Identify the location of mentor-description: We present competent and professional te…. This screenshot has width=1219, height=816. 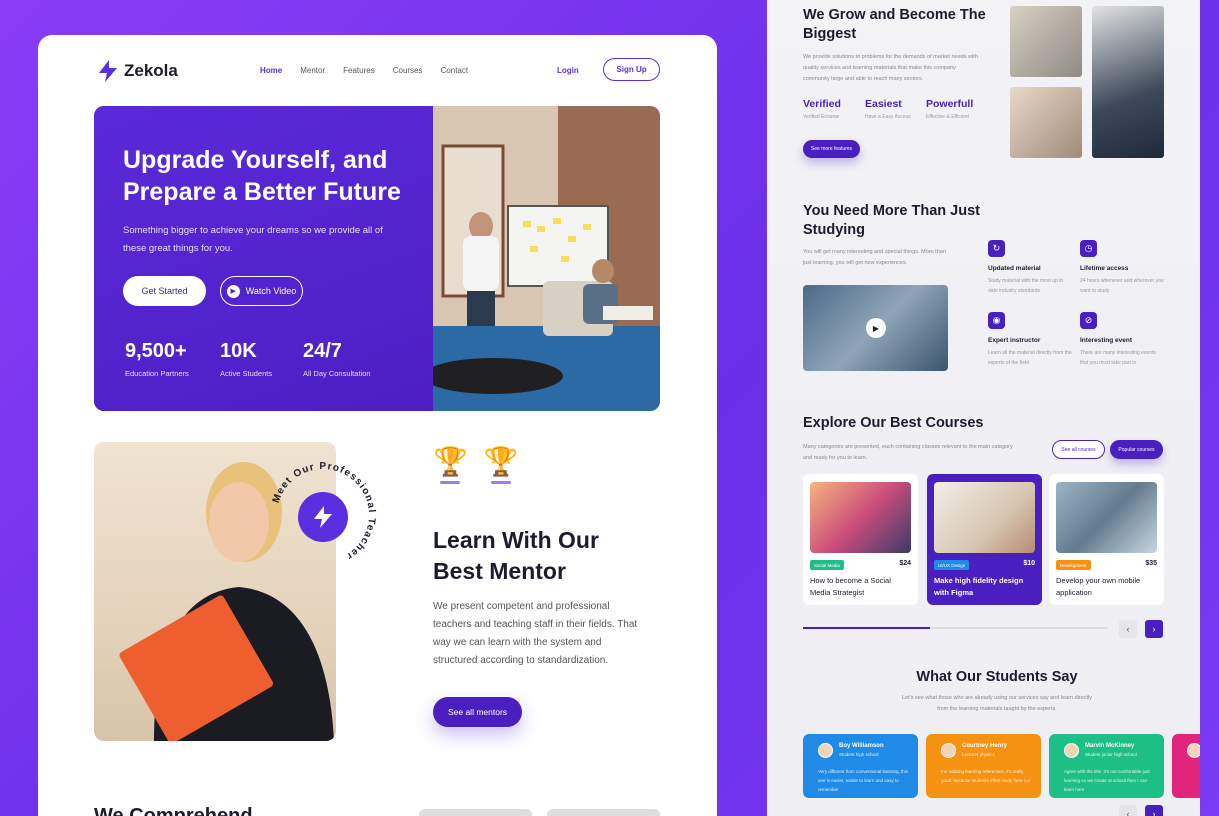
(535, 633).